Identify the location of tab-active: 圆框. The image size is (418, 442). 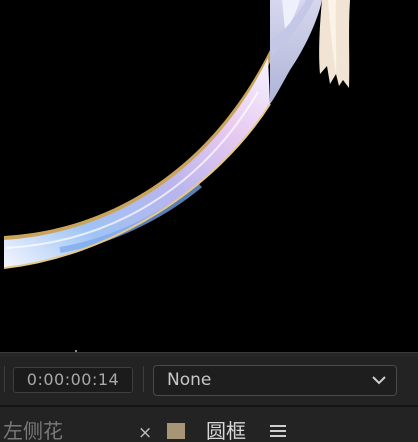
(226, 430).